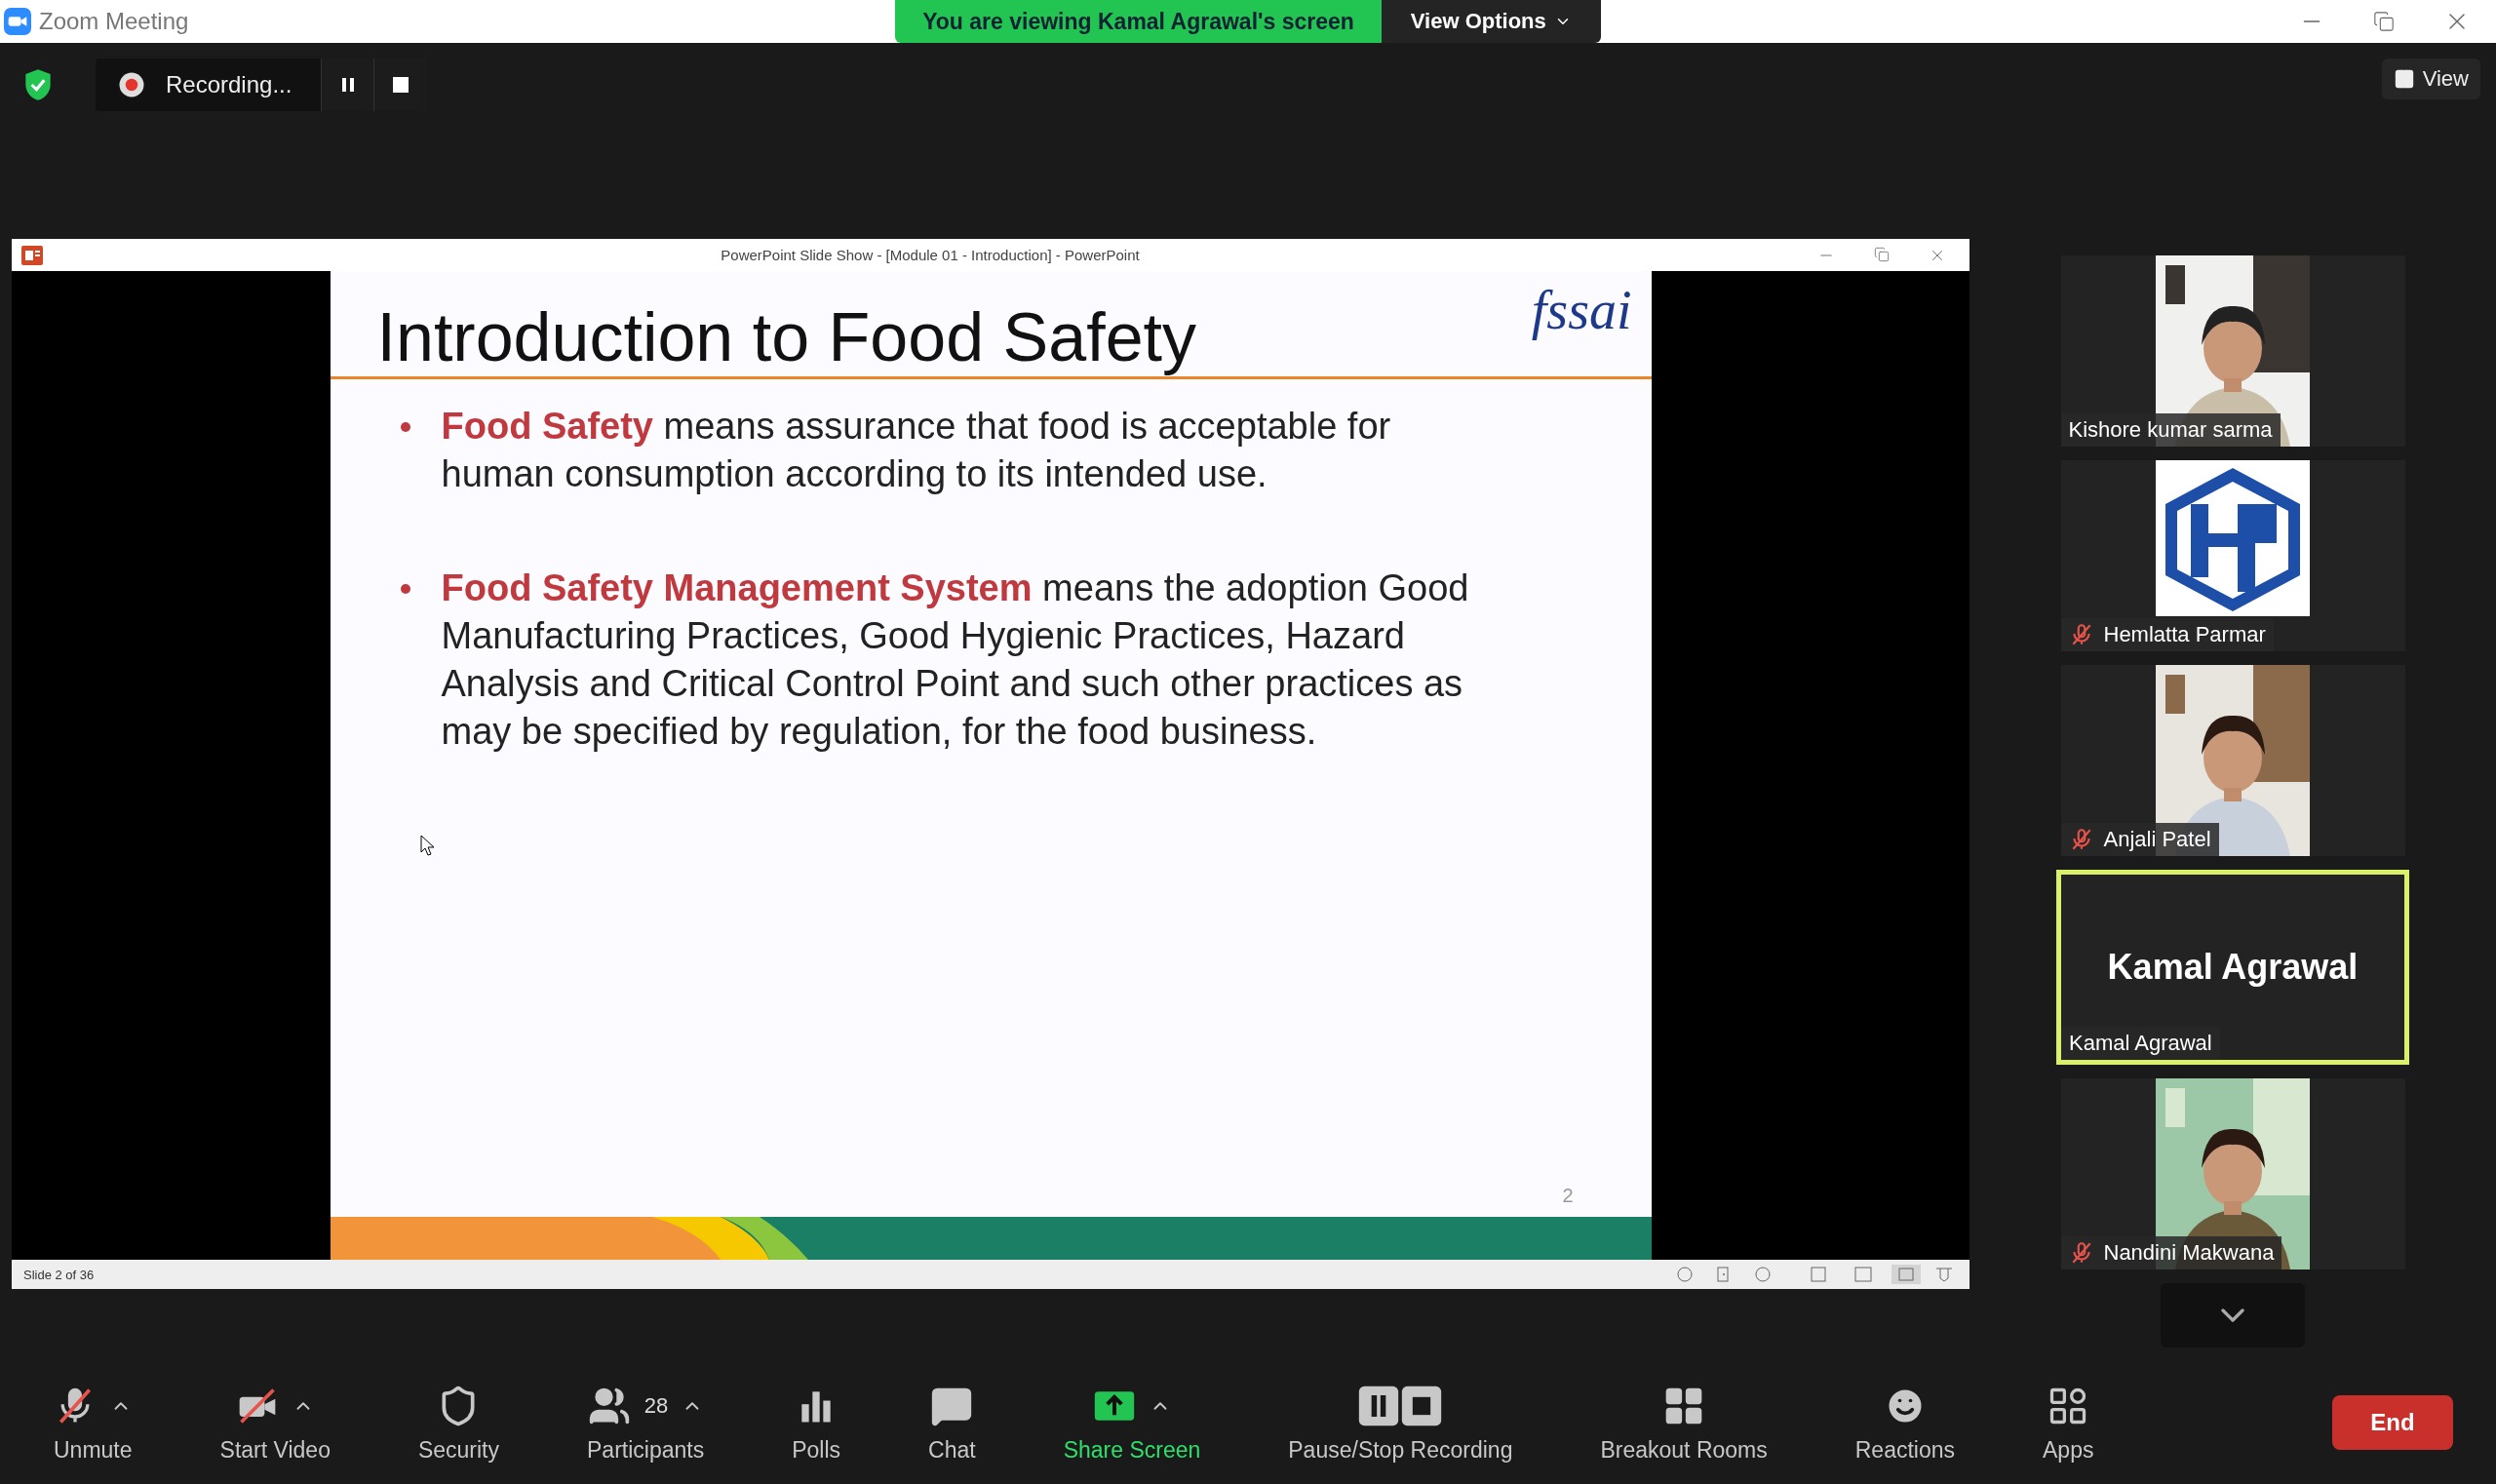 This screenshot has width=2496, height=1484. What do you see at coordinates (275, 1422) in the screenshot?
I see `toolbar-button: Start Video` at bounding box center [275, 1422].